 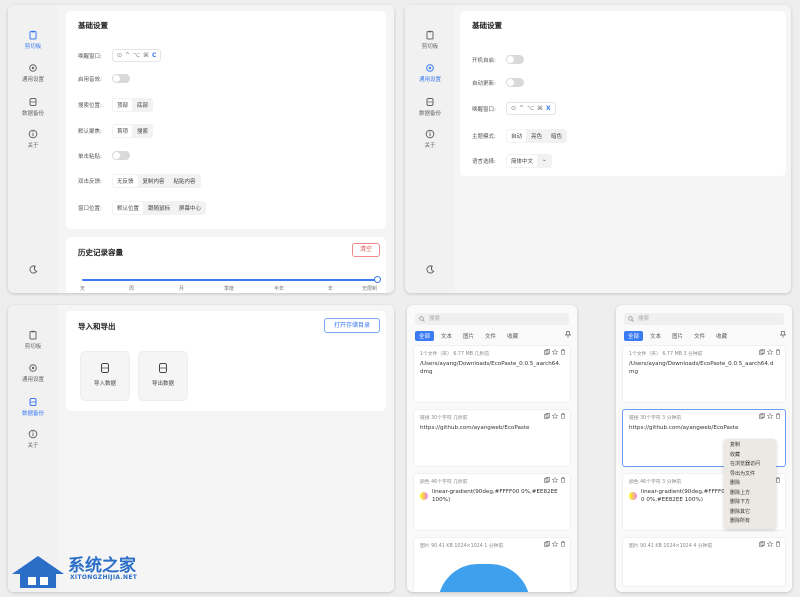 What do you see at coordinates (750, 475) in the screenshot?
I see `menu-item-export-file: 导出为文件` at bounding box center [750, 475].